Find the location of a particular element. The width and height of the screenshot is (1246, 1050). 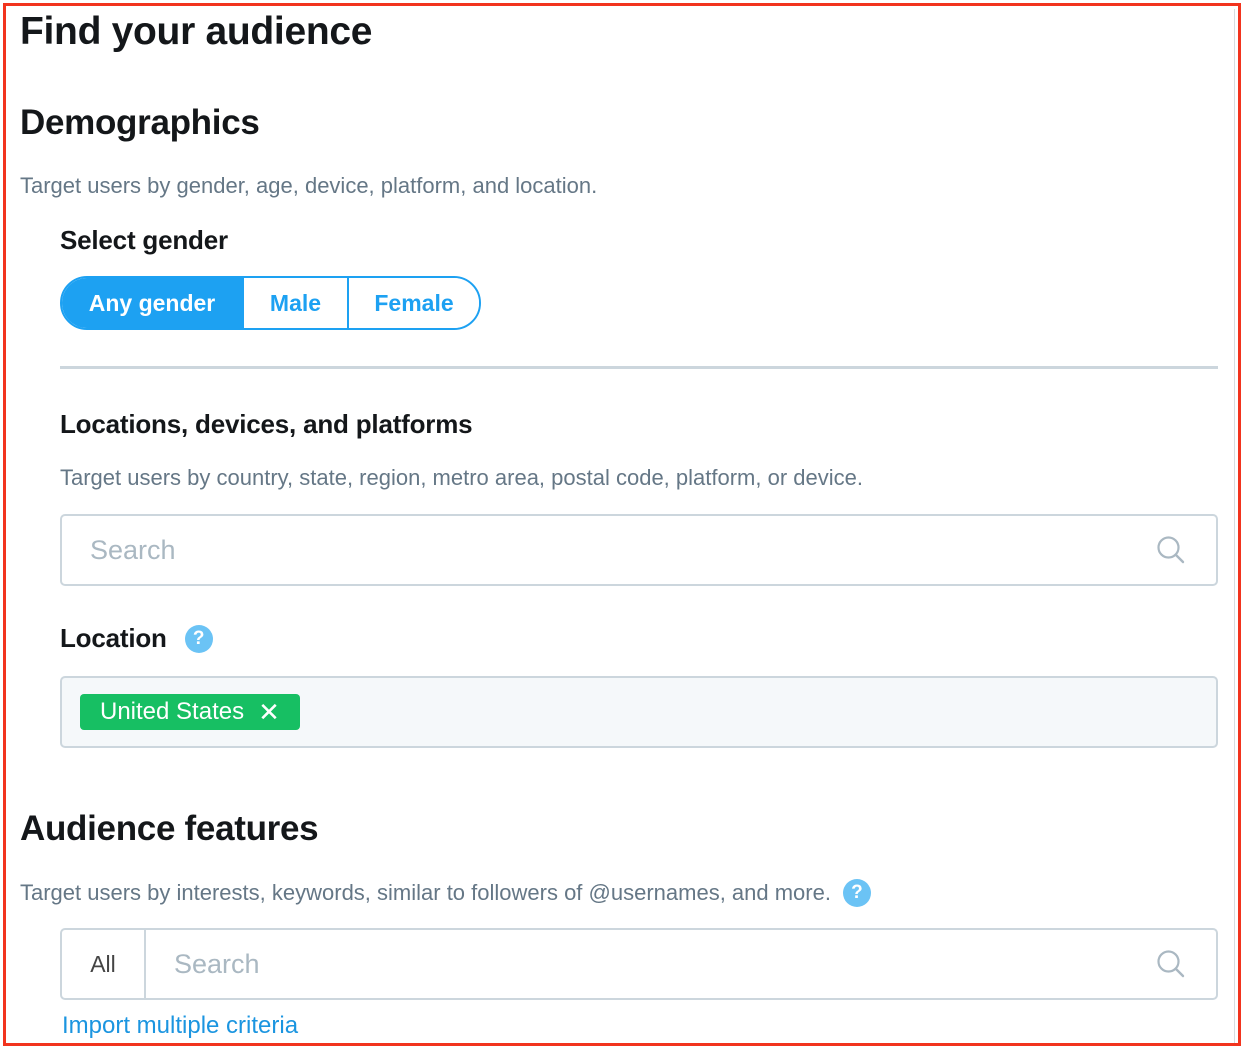

gender-any-button: Any gender is located at coordinates (152, 303).